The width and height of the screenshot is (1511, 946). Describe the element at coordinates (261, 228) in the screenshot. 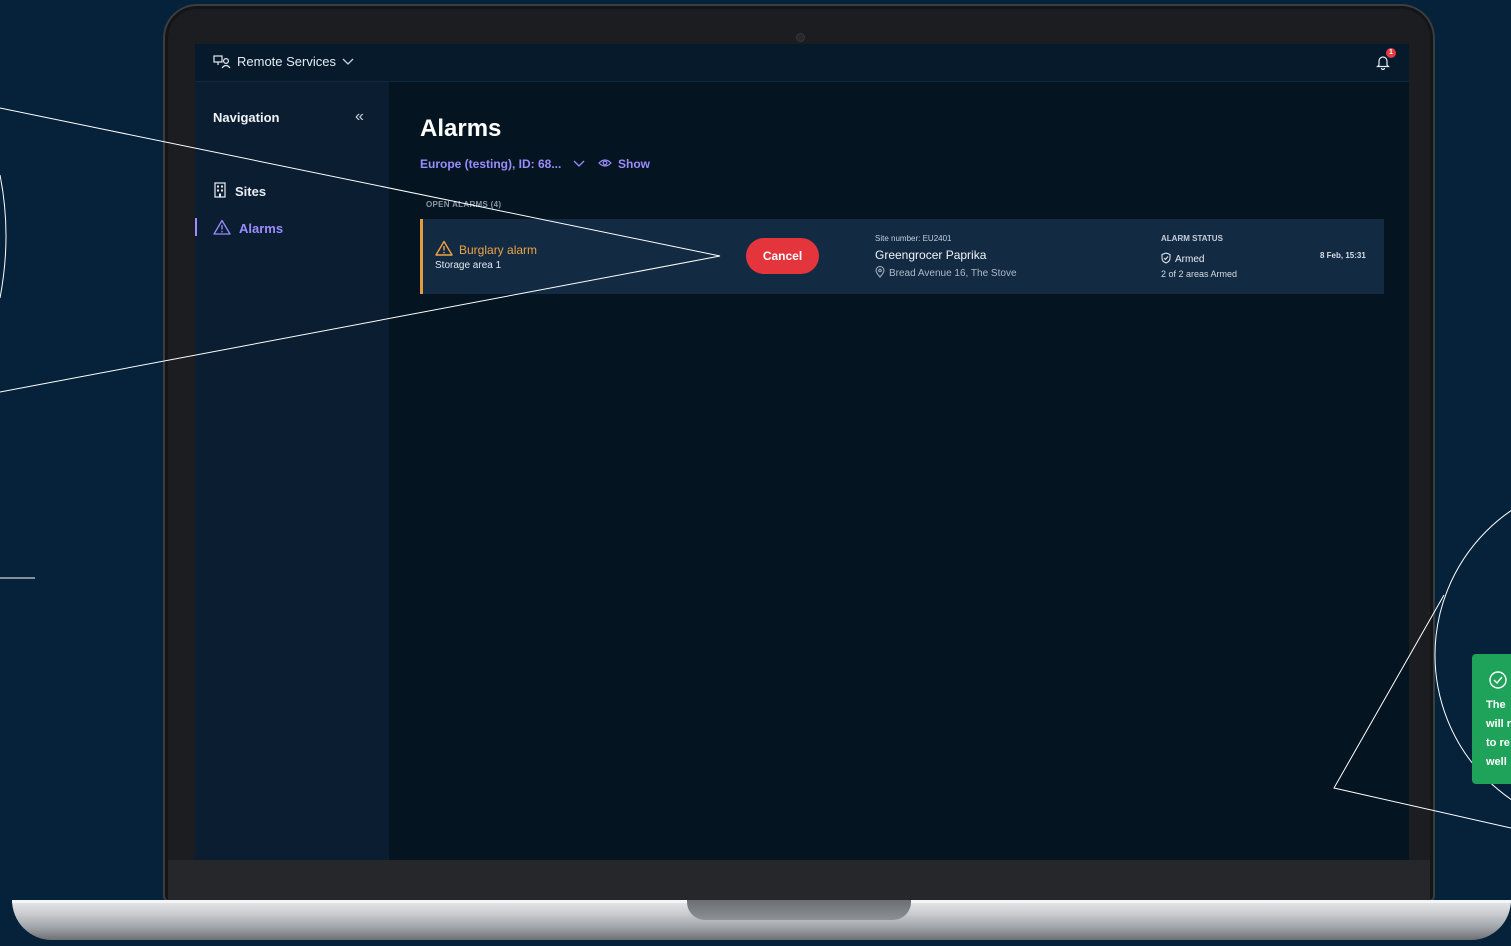

I see `sidebar-item-label: Alarms` at that location.